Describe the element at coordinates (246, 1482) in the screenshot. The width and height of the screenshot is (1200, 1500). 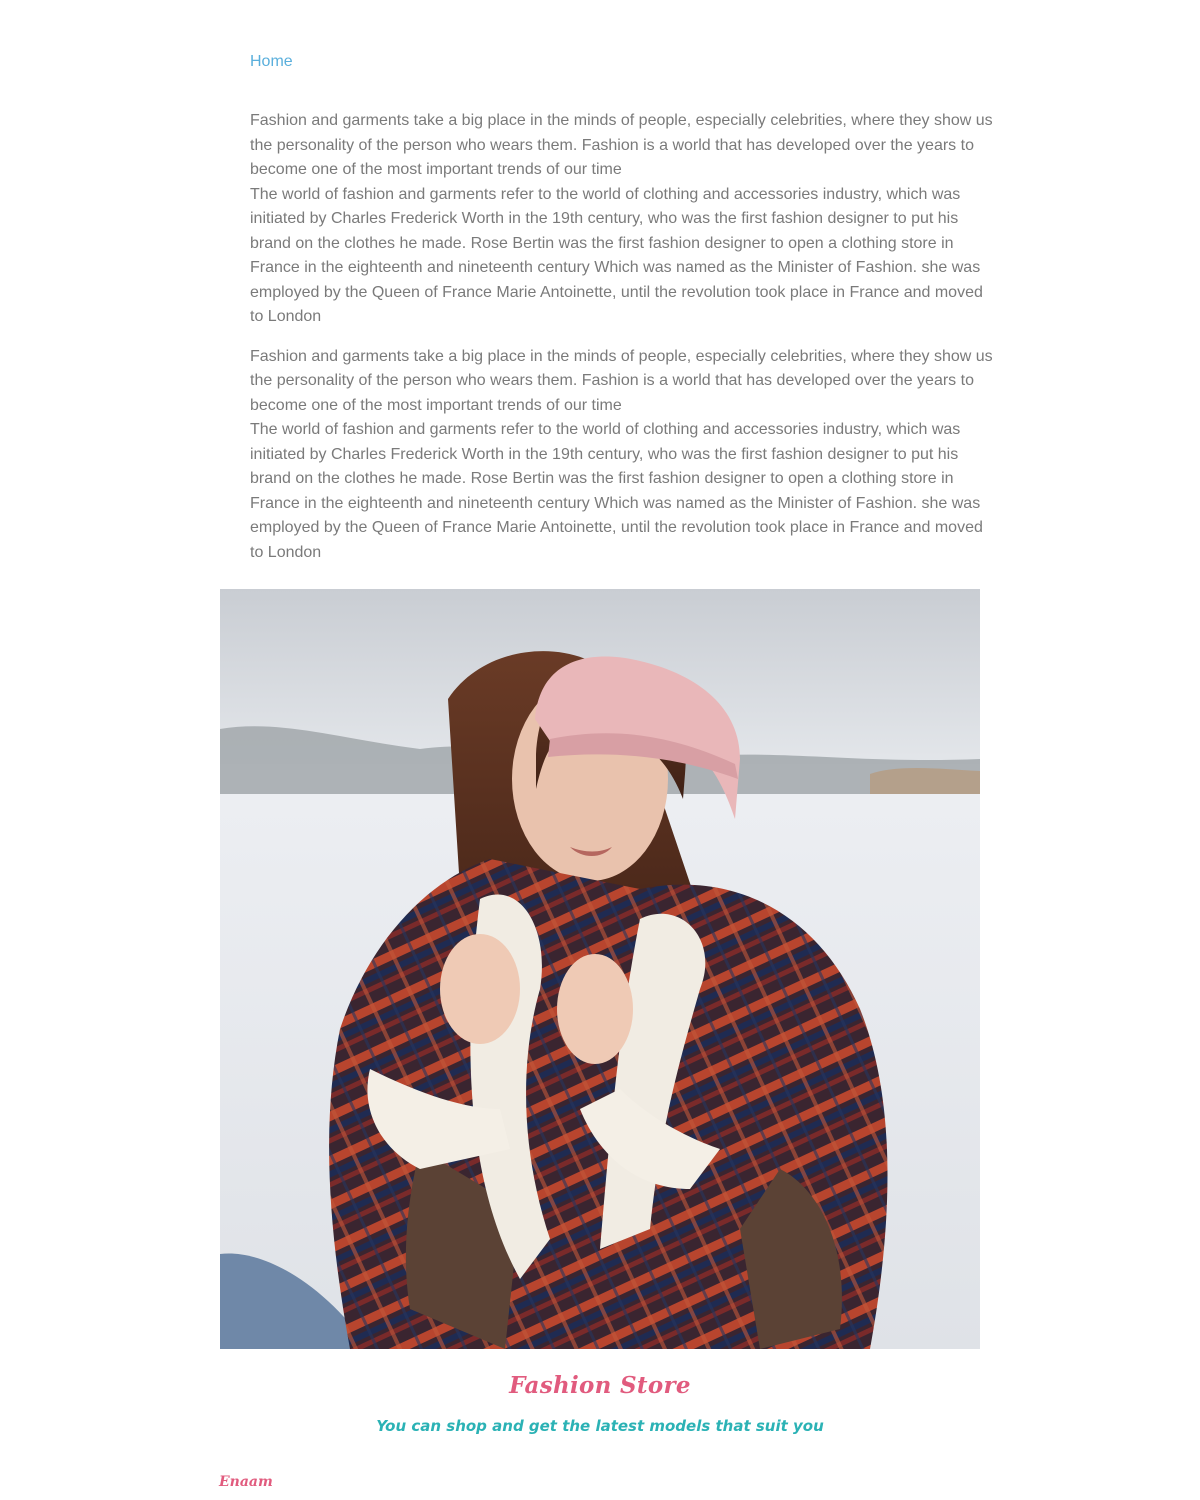
I see `author-signature: Enaam` at that location.